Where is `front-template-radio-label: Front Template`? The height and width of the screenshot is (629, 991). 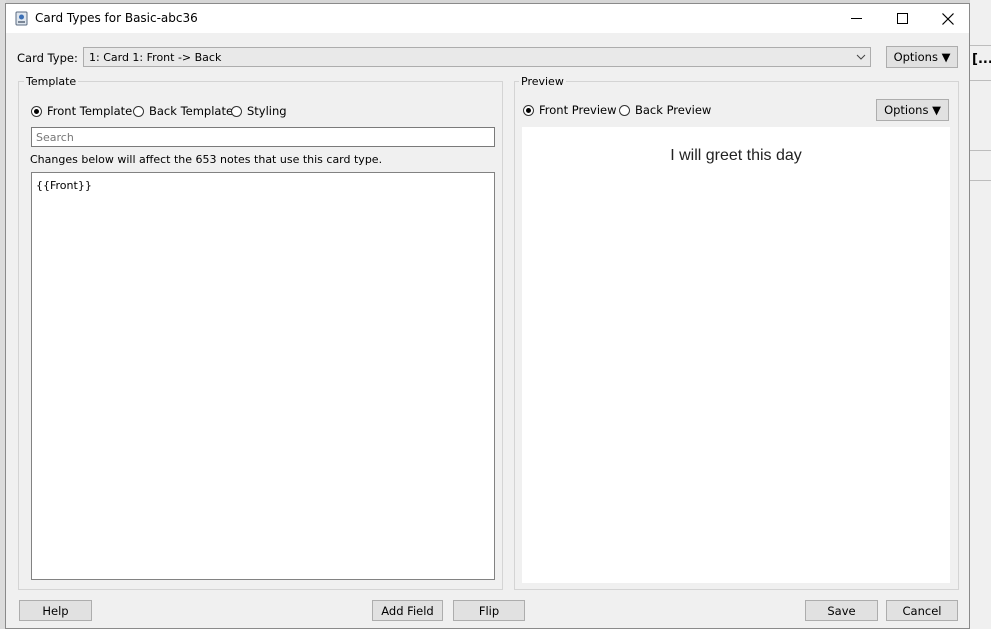
front-template-radio-label: Front Template is located at coordinates (90, 111).